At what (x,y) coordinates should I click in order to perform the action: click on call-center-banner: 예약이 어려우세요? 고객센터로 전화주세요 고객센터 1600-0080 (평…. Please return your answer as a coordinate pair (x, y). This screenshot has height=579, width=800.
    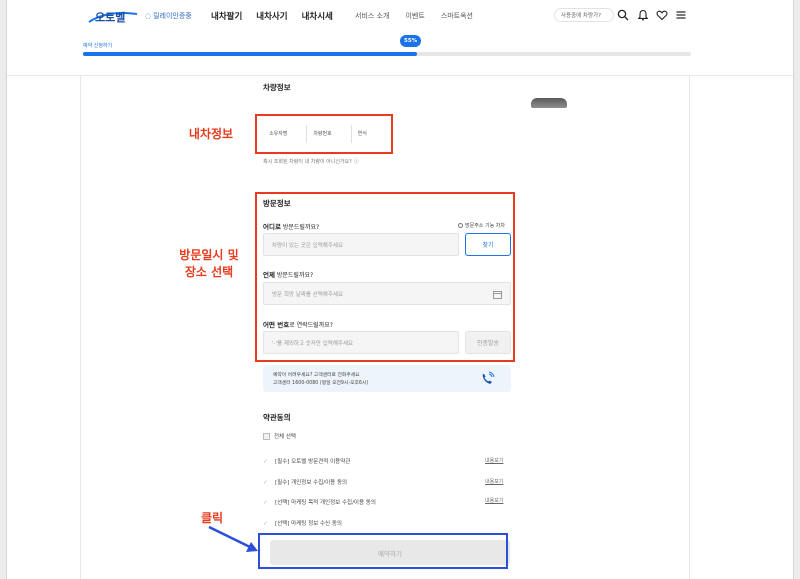
    Looking at the image, I should click on (387, 378).